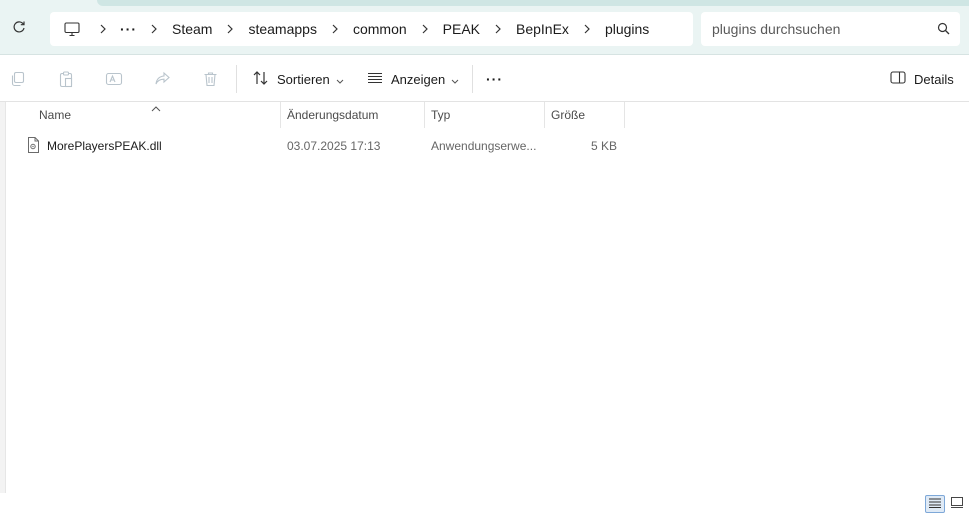  I want to click on share-icon, so click(162, 79).